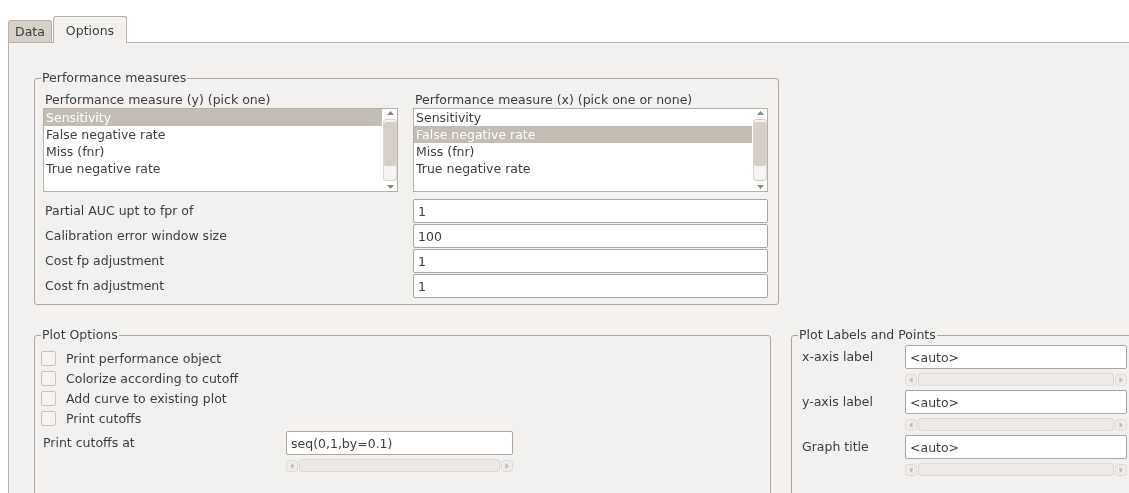 This screenshot has width=1129, height=493. What do you see at coordinates (554, 99) in the screenshot?
I see `list-label: Performance measure (x) (pick one or none)` at bounding box center [554, 99].